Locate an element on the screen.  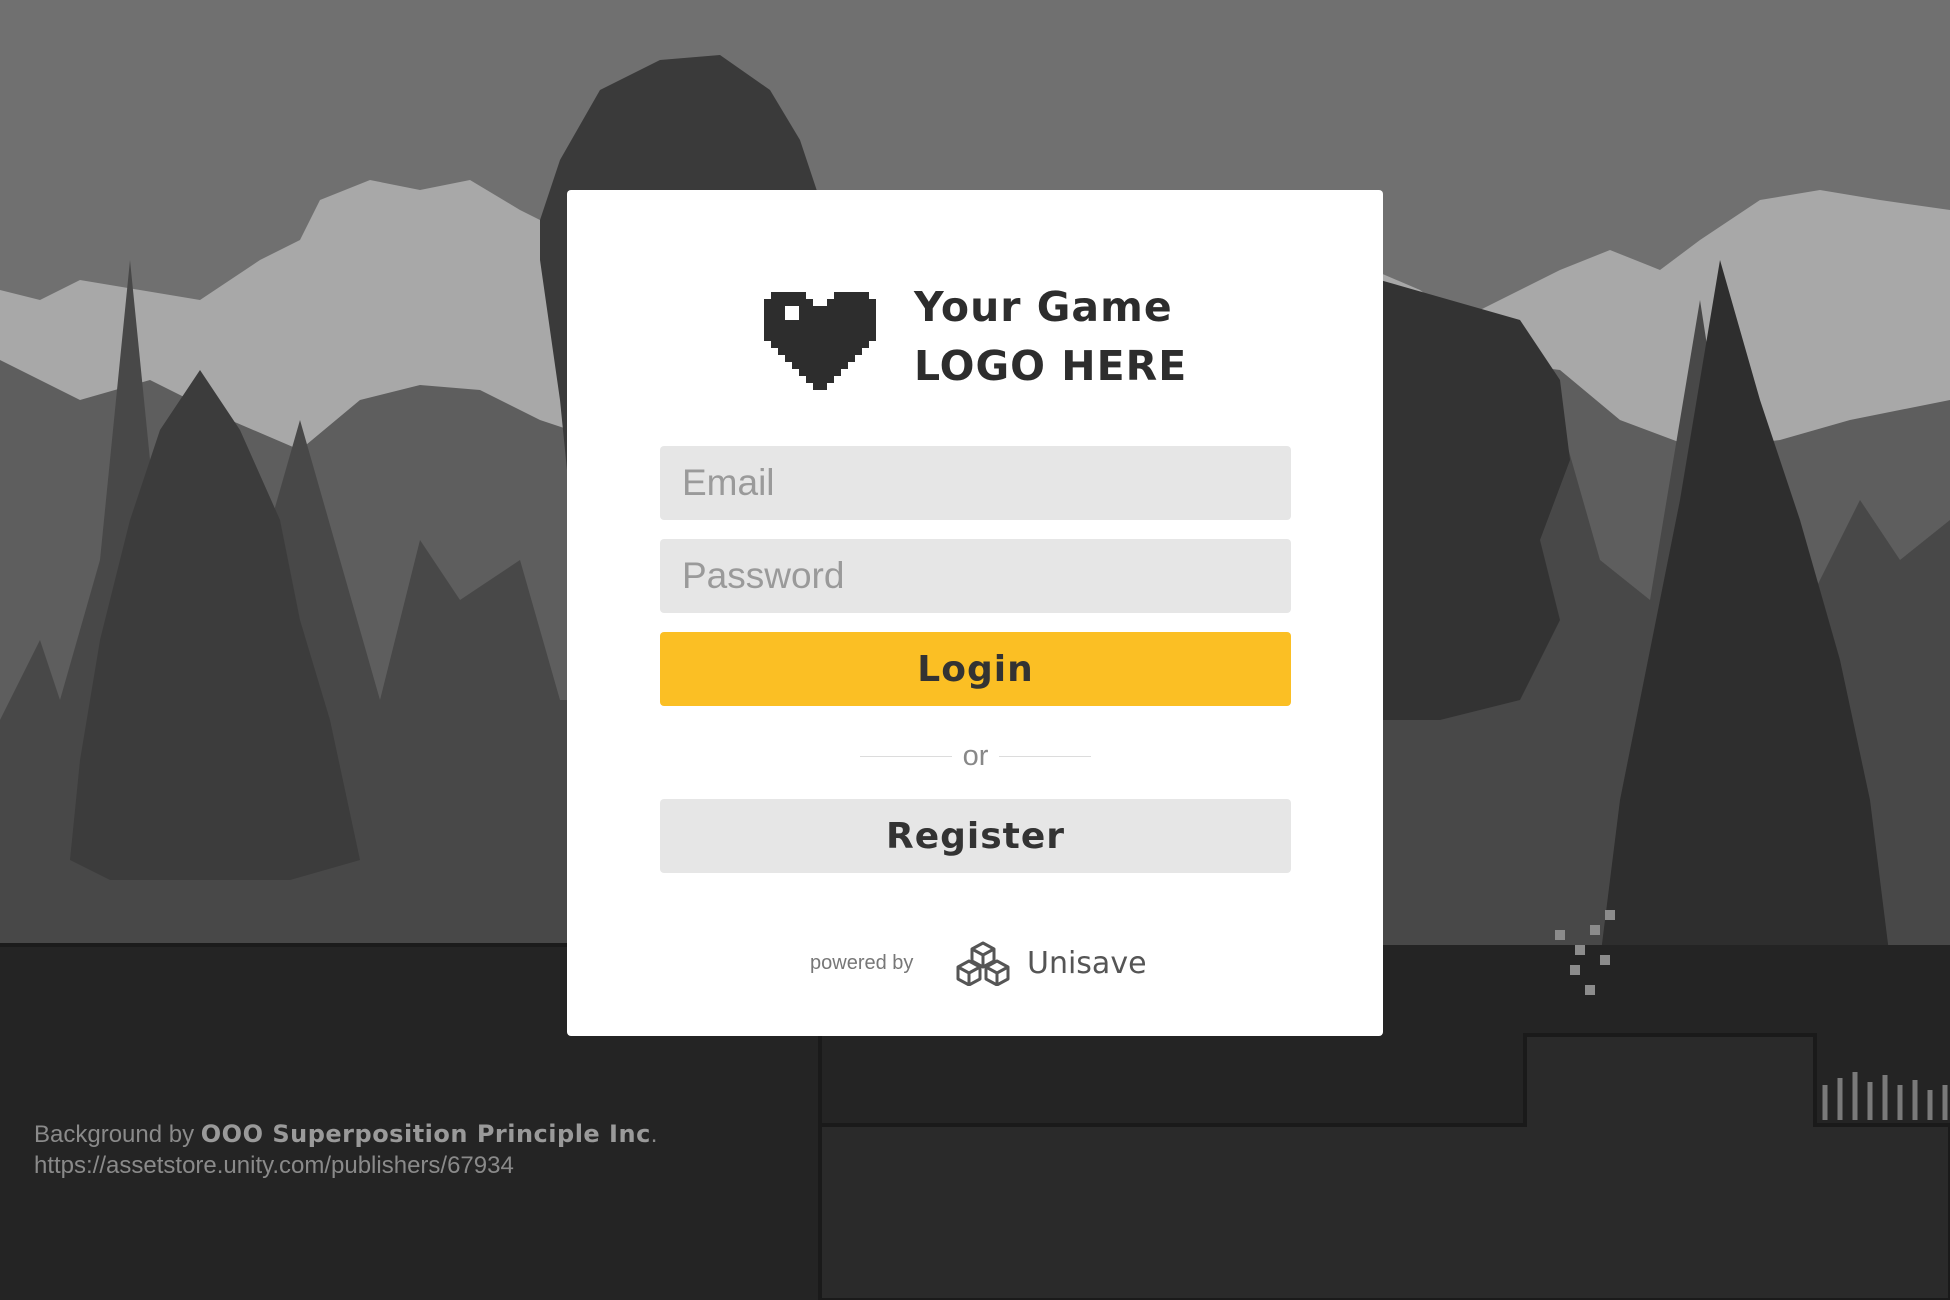
game-logo: Your Game LOGO HERE is located at coordinates (994, 334).